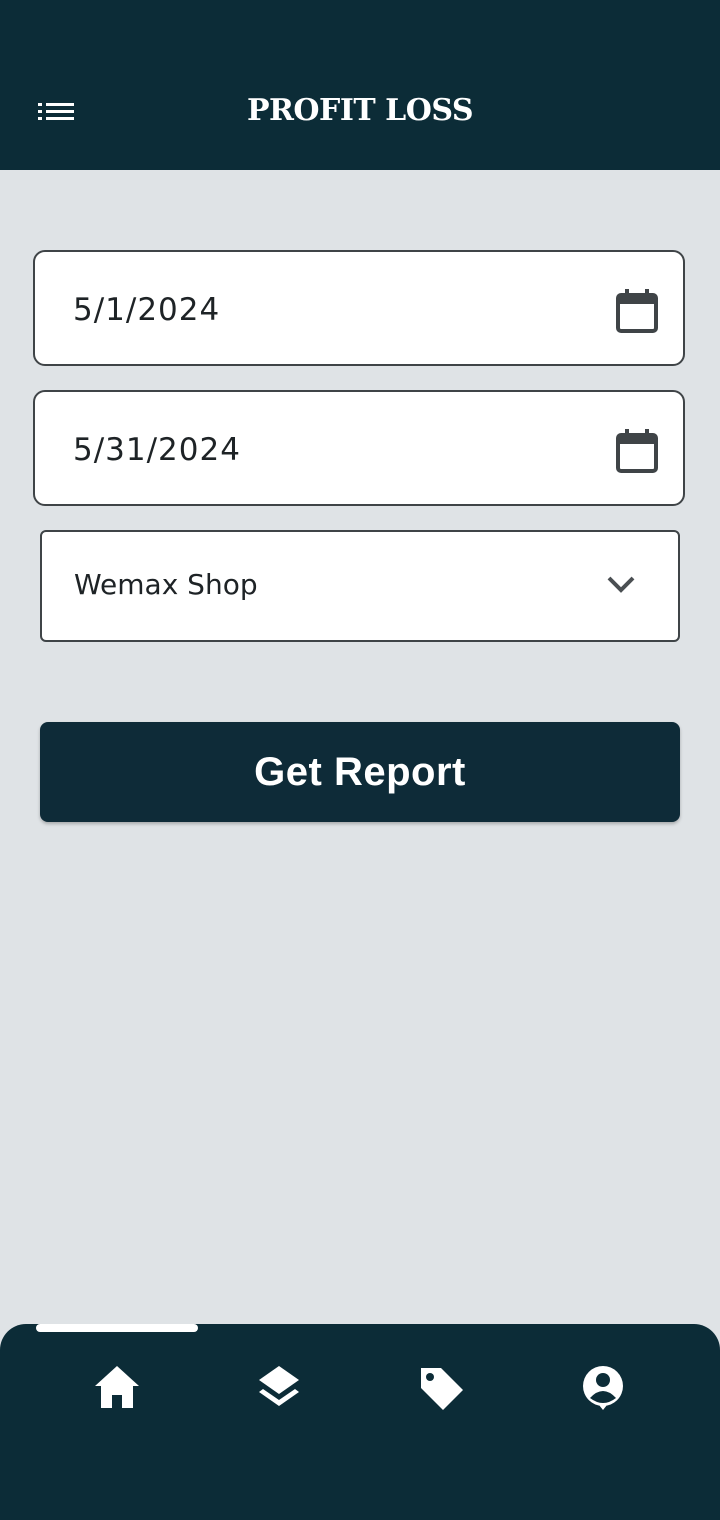  Describe the element at coordinates (360, 85) in the screenshot. I see `app-header: PROFIT LOSS` at that location.